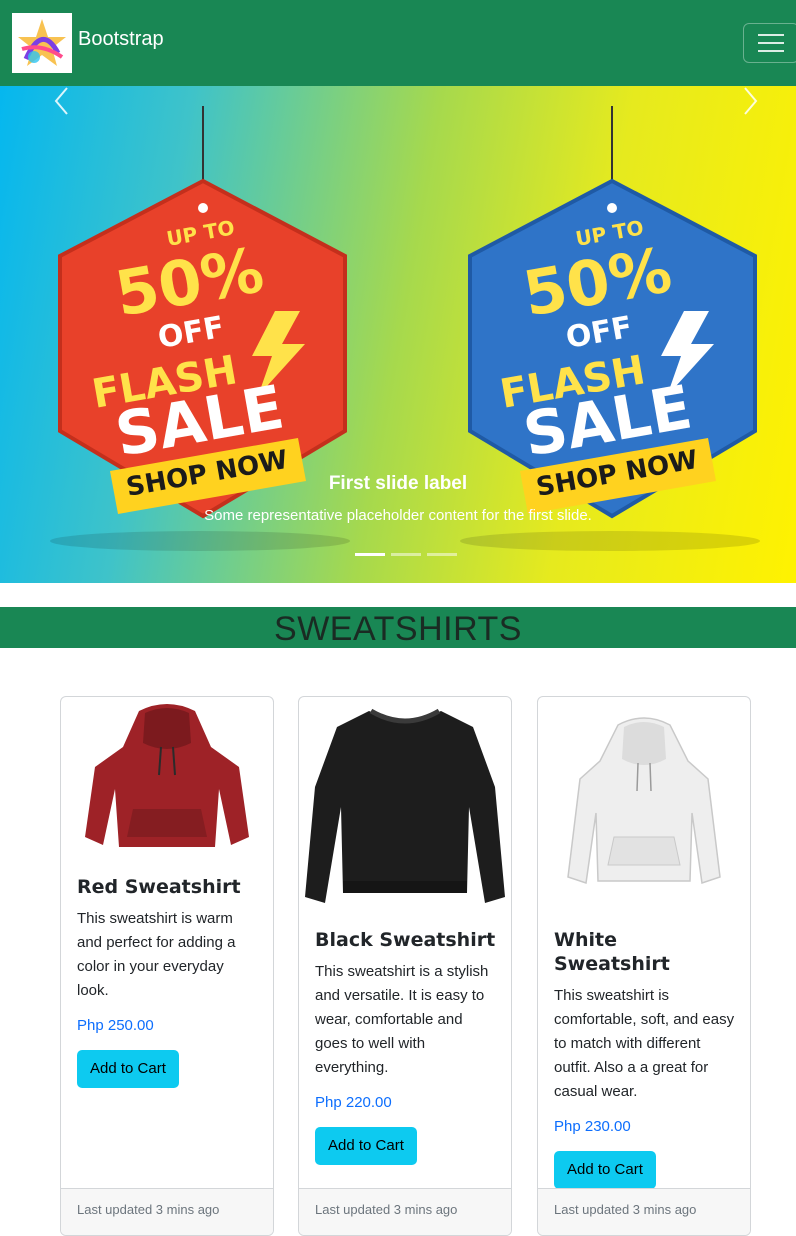 This screenshot has height=1236, width=796. What do you see at coordinates (353, 1102) in the screenshot?
I see `product-price: Php 220.00` at bounding box center [353, 1102].